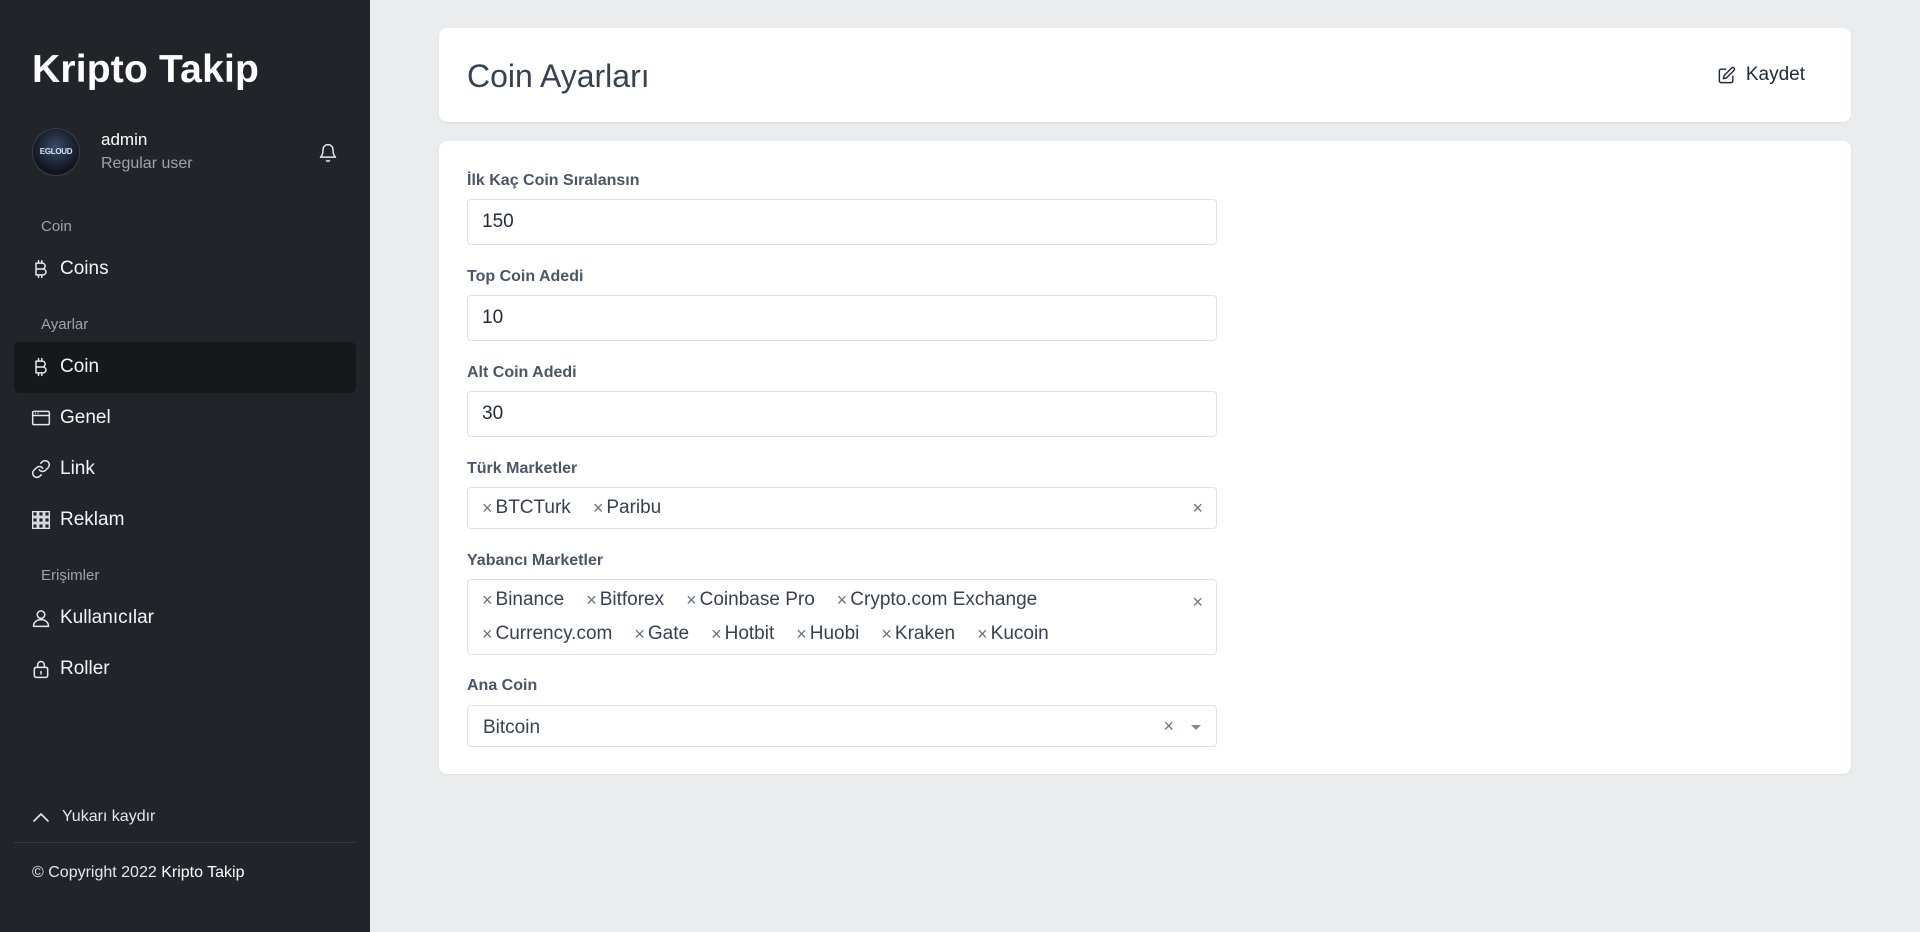 The width and height of the screenshot is (1920, 932). I want to click on tag-label: Currency.com, so click(554, 633).